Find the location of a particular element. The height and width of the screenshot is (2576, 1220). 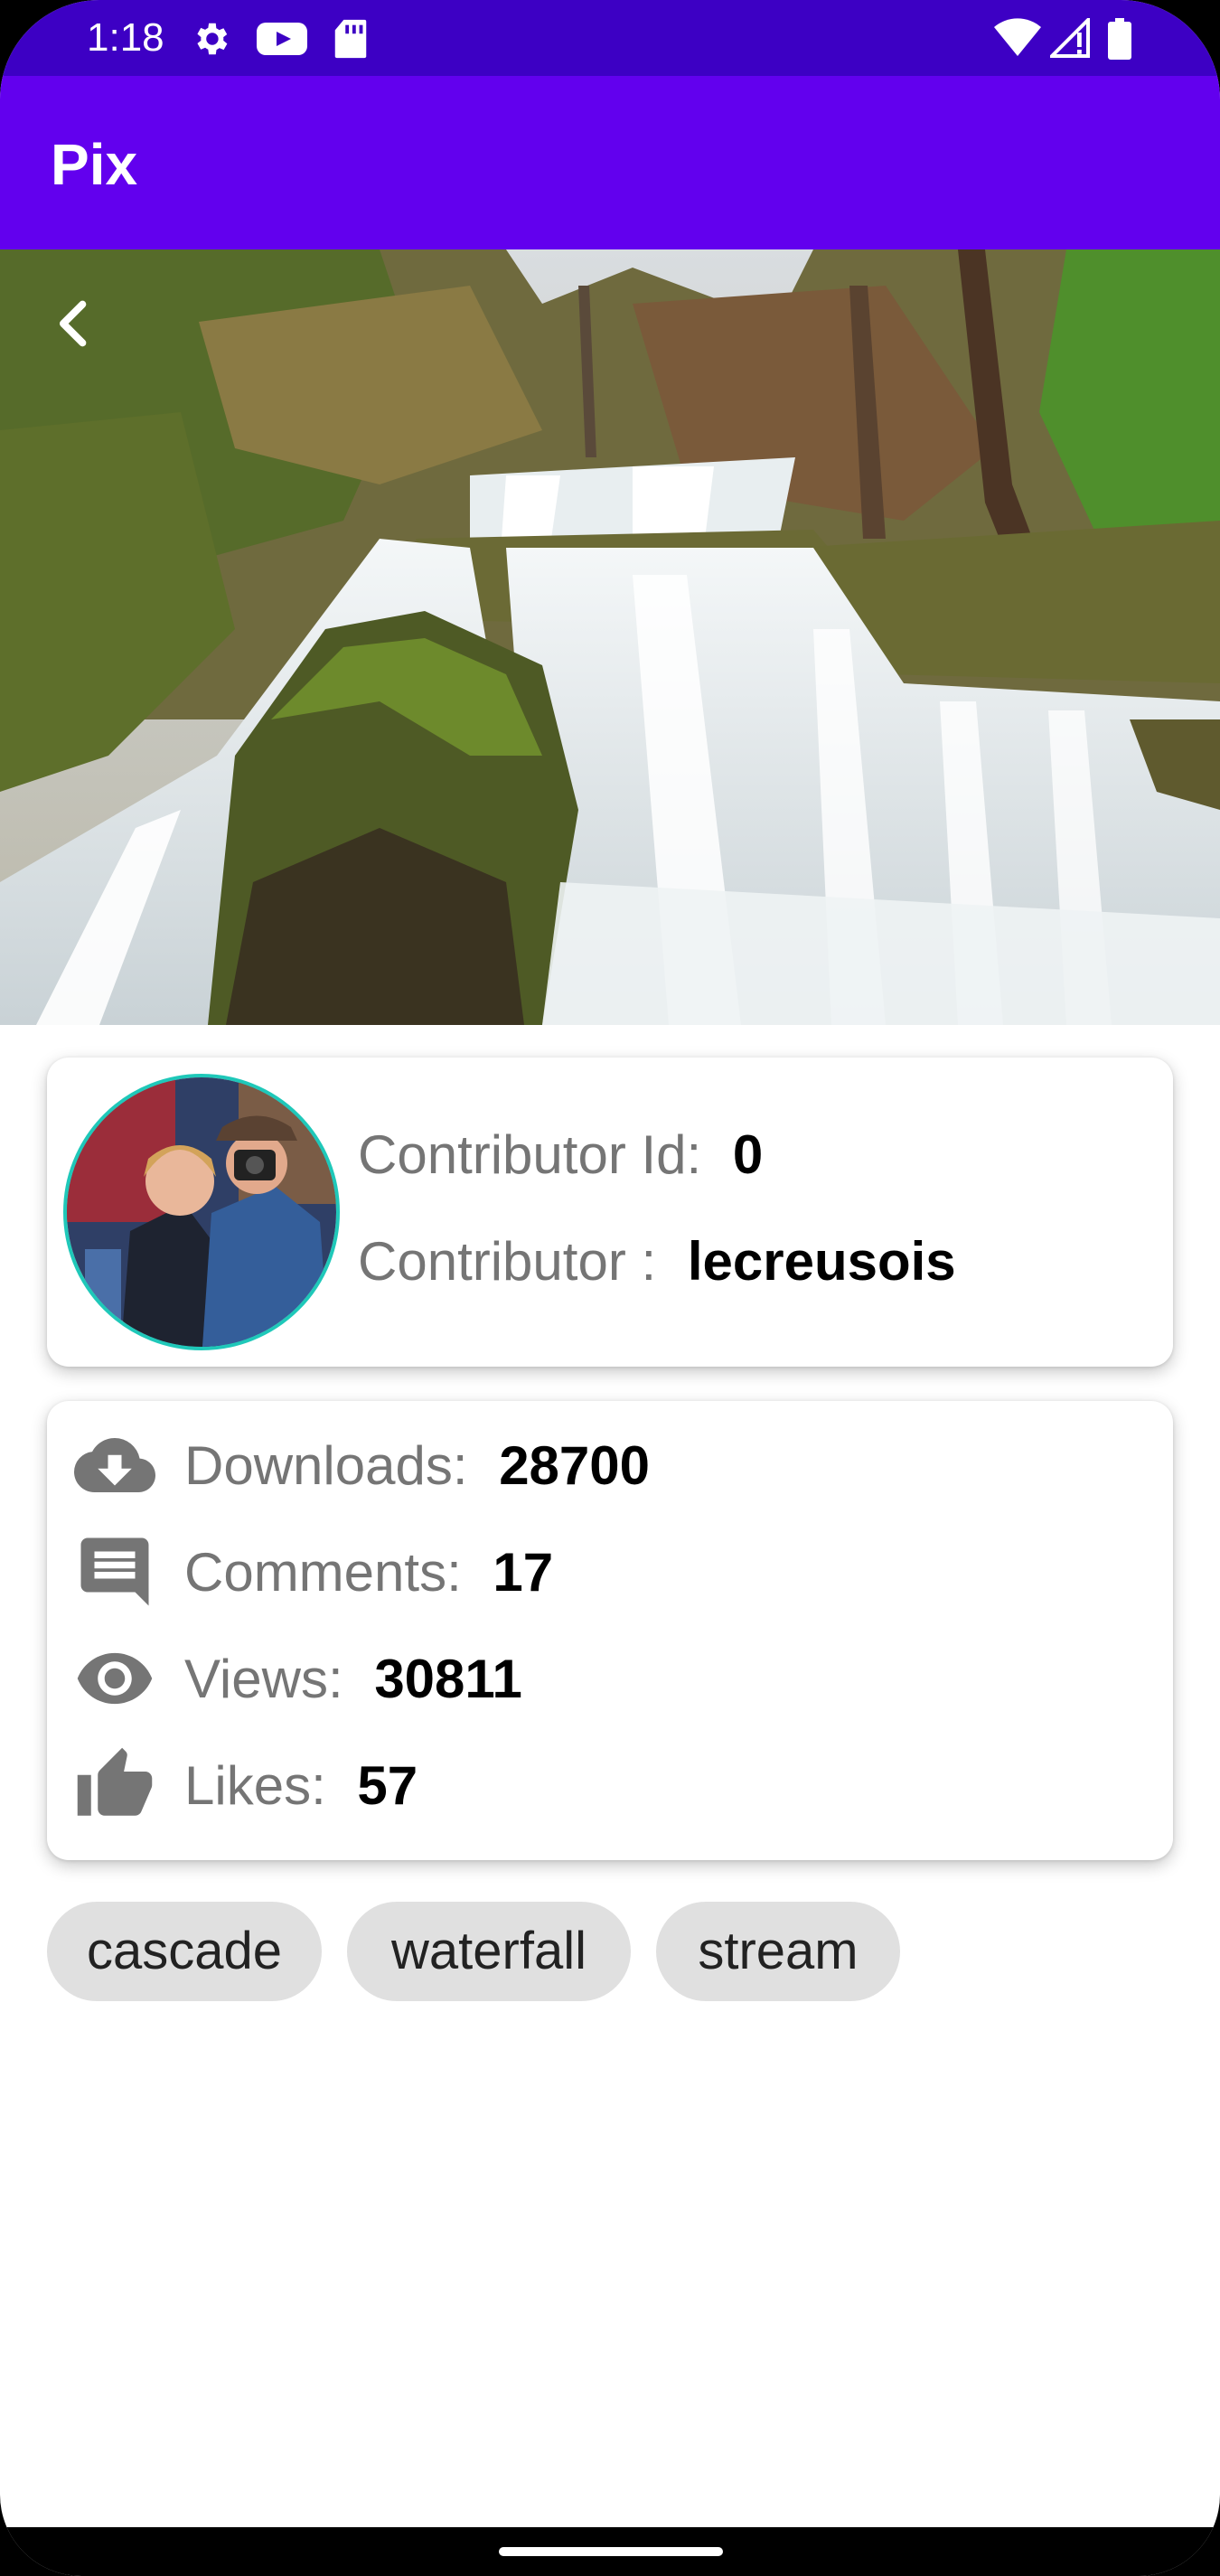

likes-row: Likes: 57 is located at coordinates (301, 1786).